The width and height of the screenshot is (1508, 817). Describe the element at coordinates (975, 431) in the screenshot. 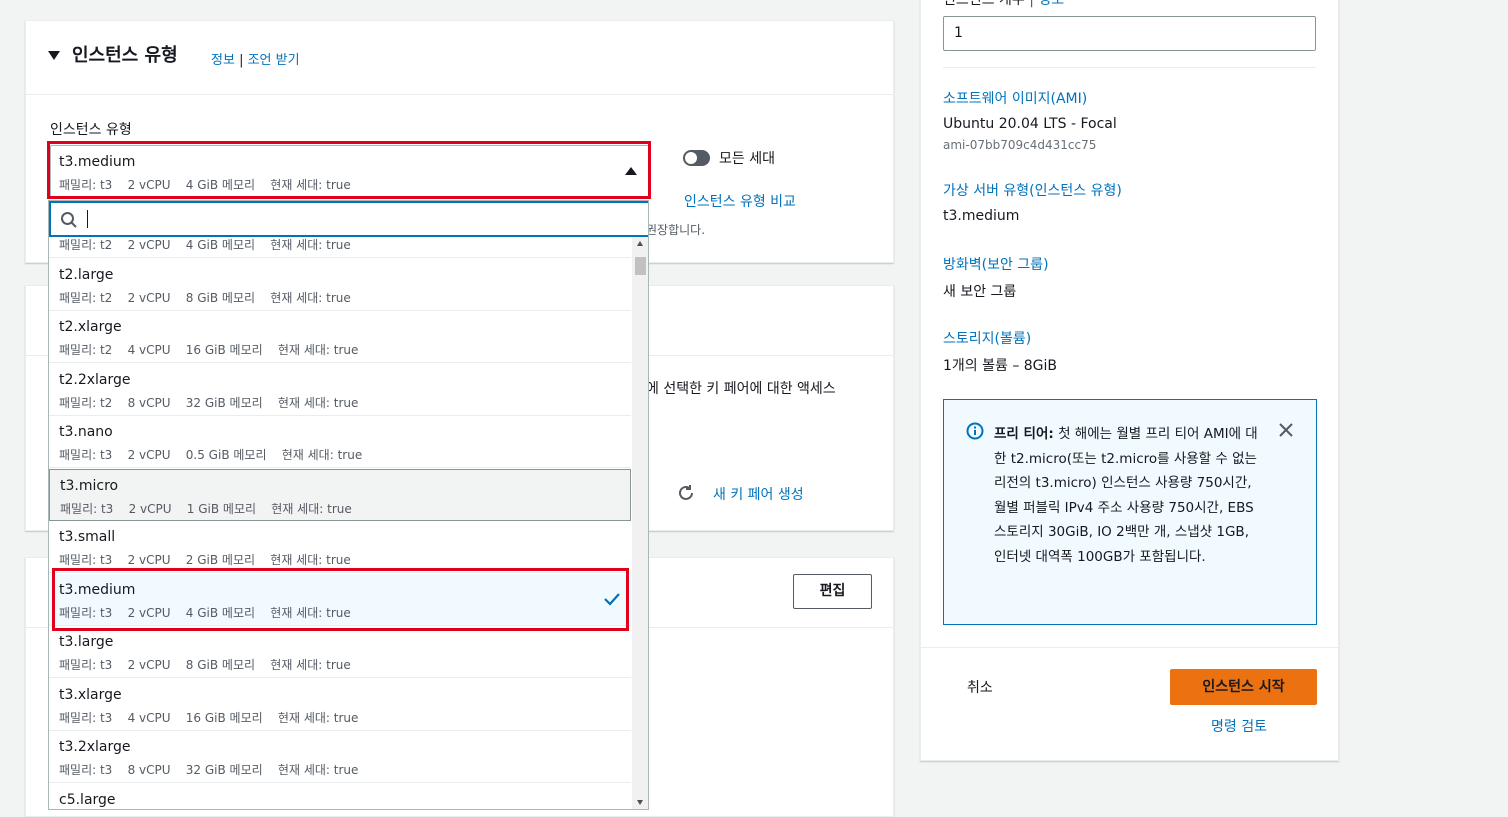

I see `info-icon` at that location.